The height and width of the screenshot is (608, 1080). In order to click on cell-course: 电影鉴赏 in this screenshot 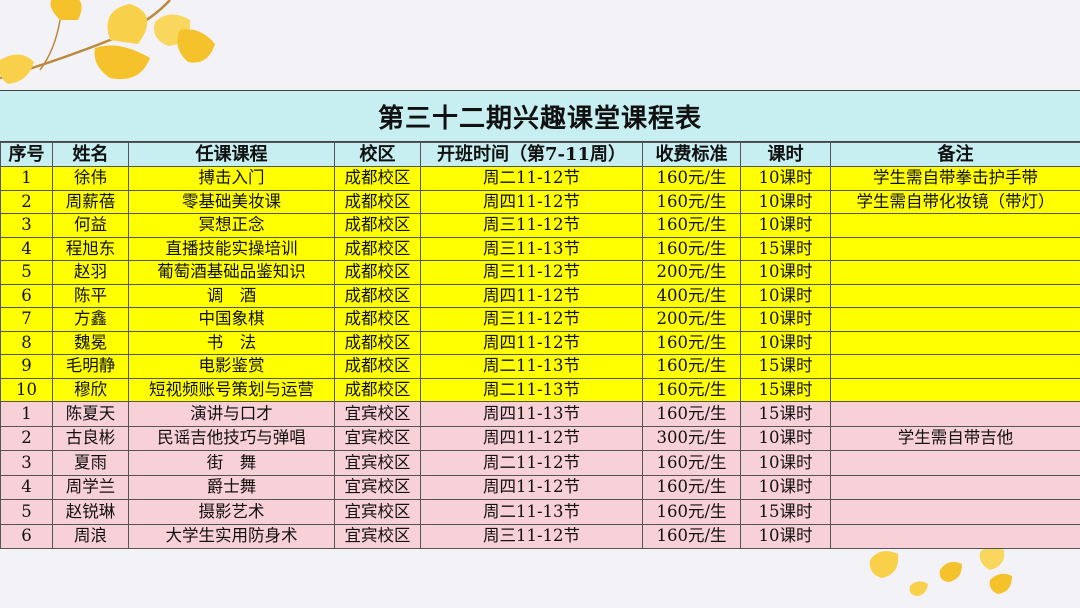, I will do `click(231, 366)`.